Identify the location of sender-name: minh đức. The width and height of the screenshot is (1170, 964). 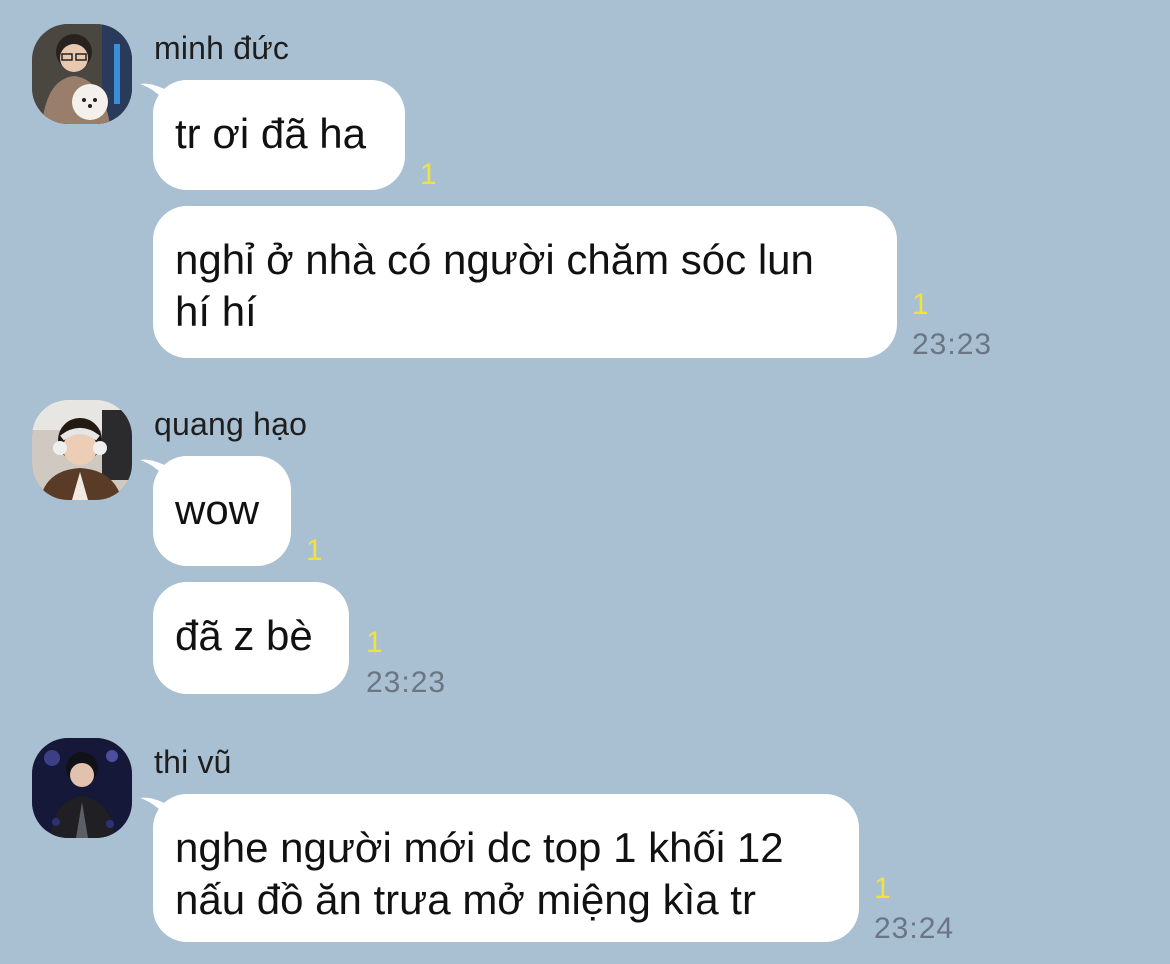
(222, 48).